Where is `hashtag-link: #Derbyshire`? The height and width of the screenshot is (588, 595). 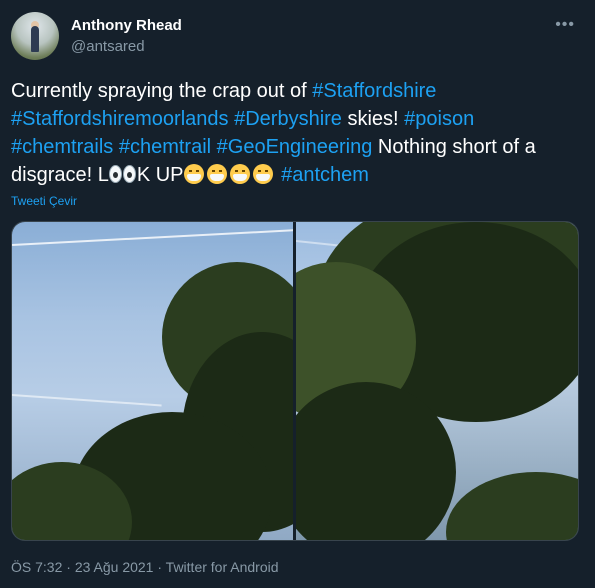
hashtag-link: #Derbyshire is located at coordinates (288, 119).